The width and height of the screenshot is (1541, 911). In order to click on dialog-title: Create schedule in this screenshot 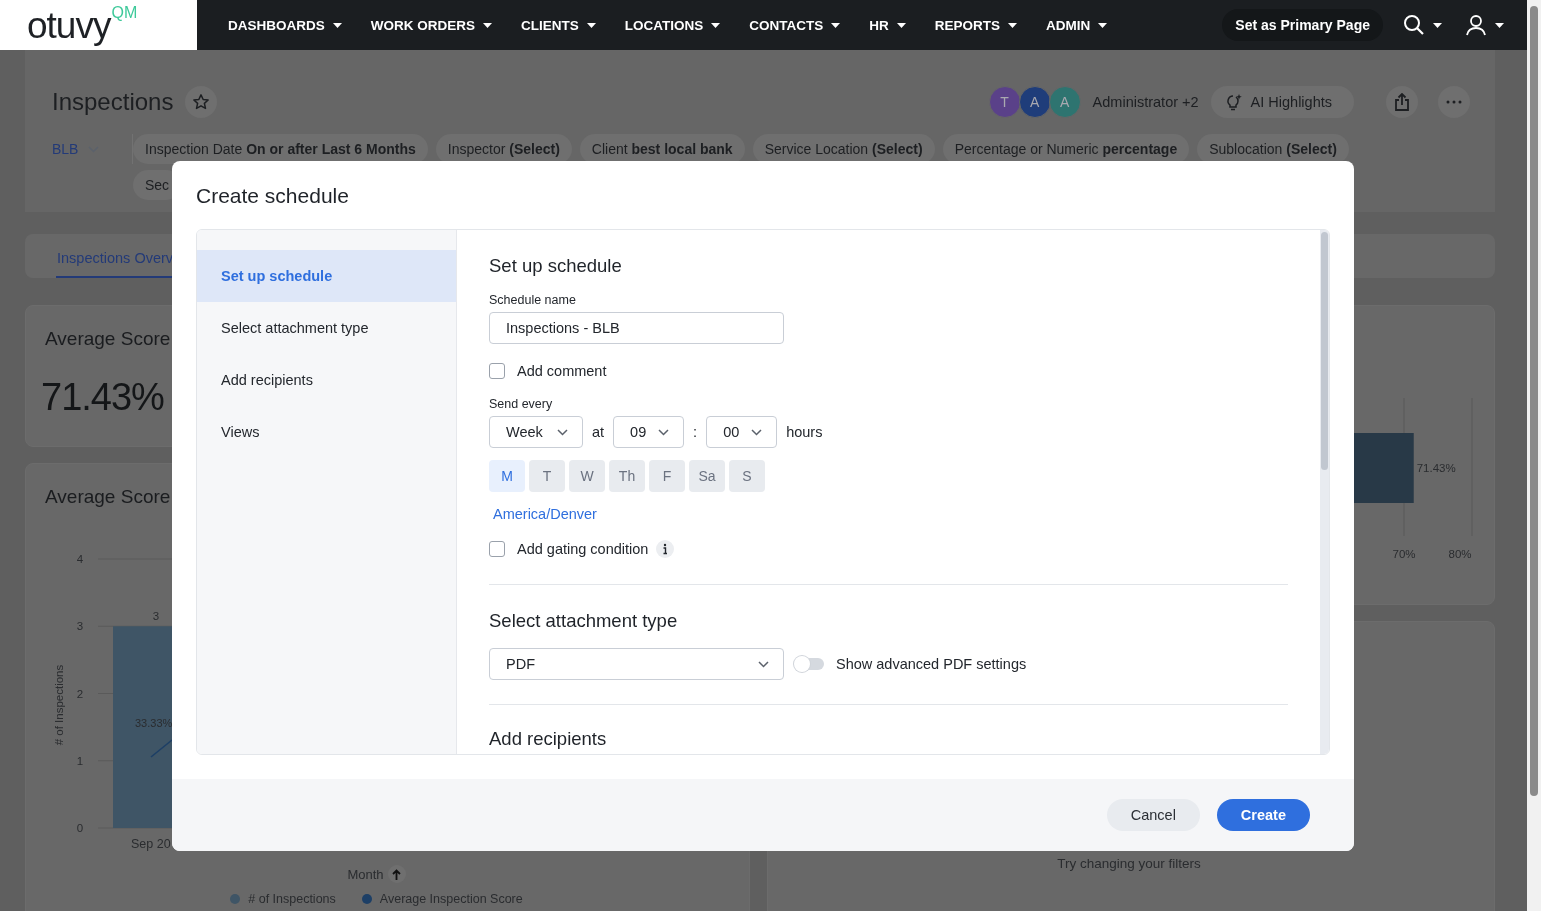, I will do `click(272, 195)`.